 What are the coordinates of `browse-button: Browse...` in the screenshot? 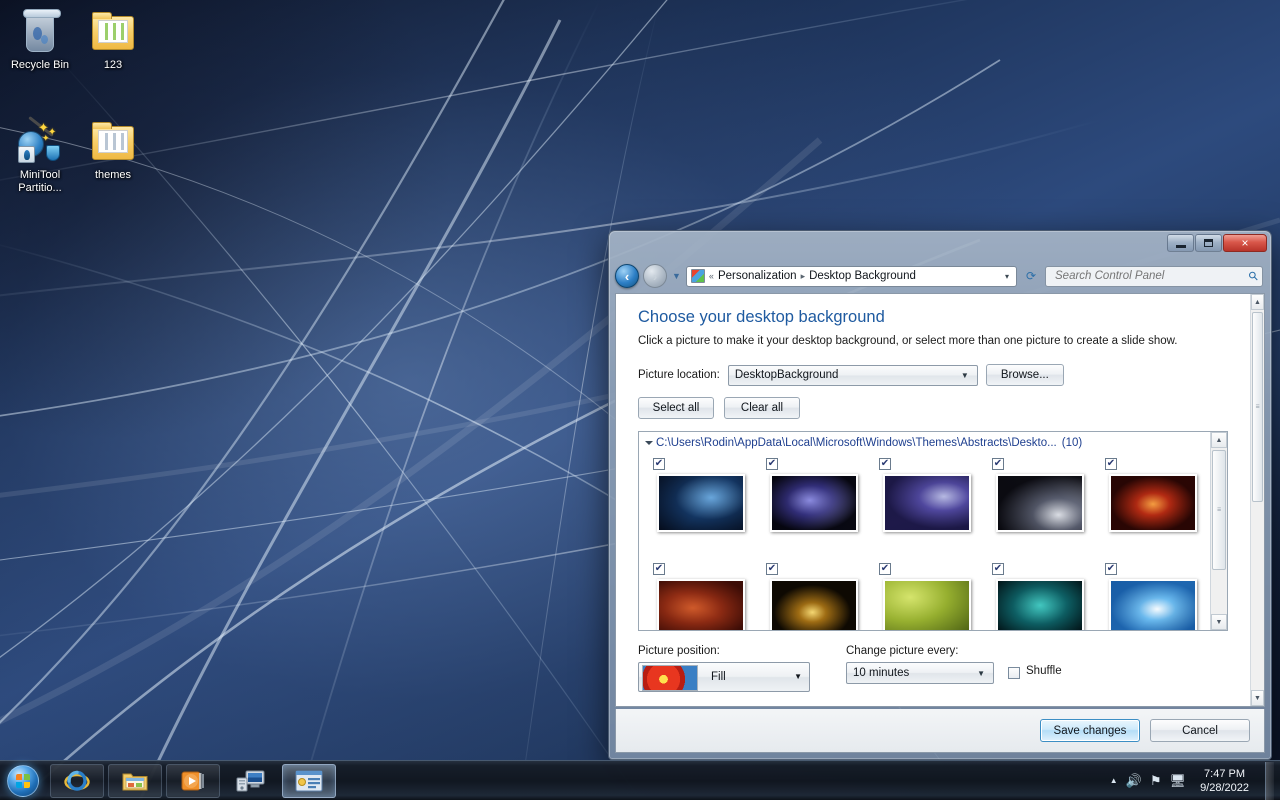 It's located at (1024, 375).